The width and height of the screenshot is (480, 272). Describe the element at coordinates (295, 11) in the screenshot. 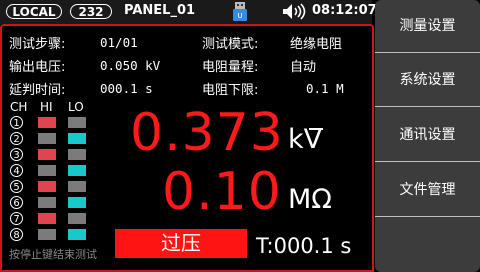

I see `speaker-icon` at that location.